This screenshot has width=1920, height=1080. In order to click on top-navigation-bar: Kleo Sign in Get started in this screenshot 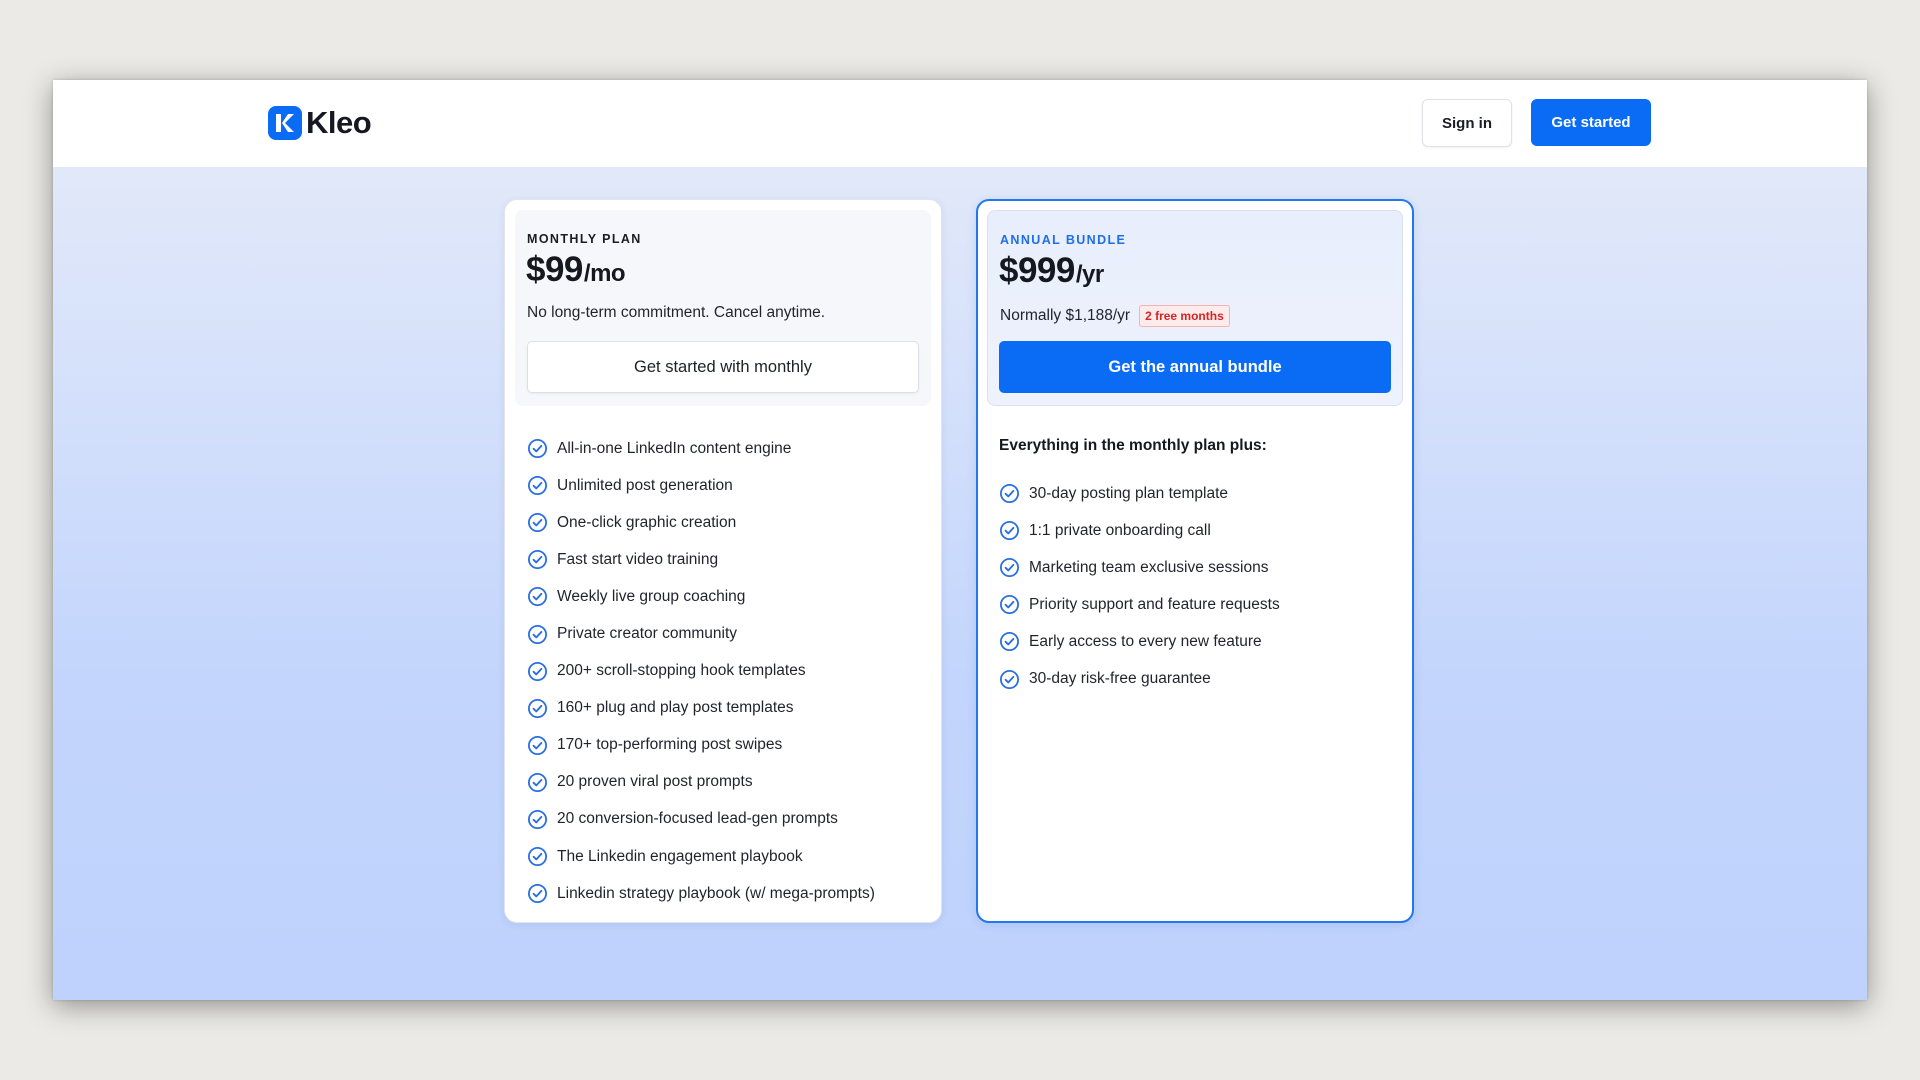, I will do `click(960, 123)`.